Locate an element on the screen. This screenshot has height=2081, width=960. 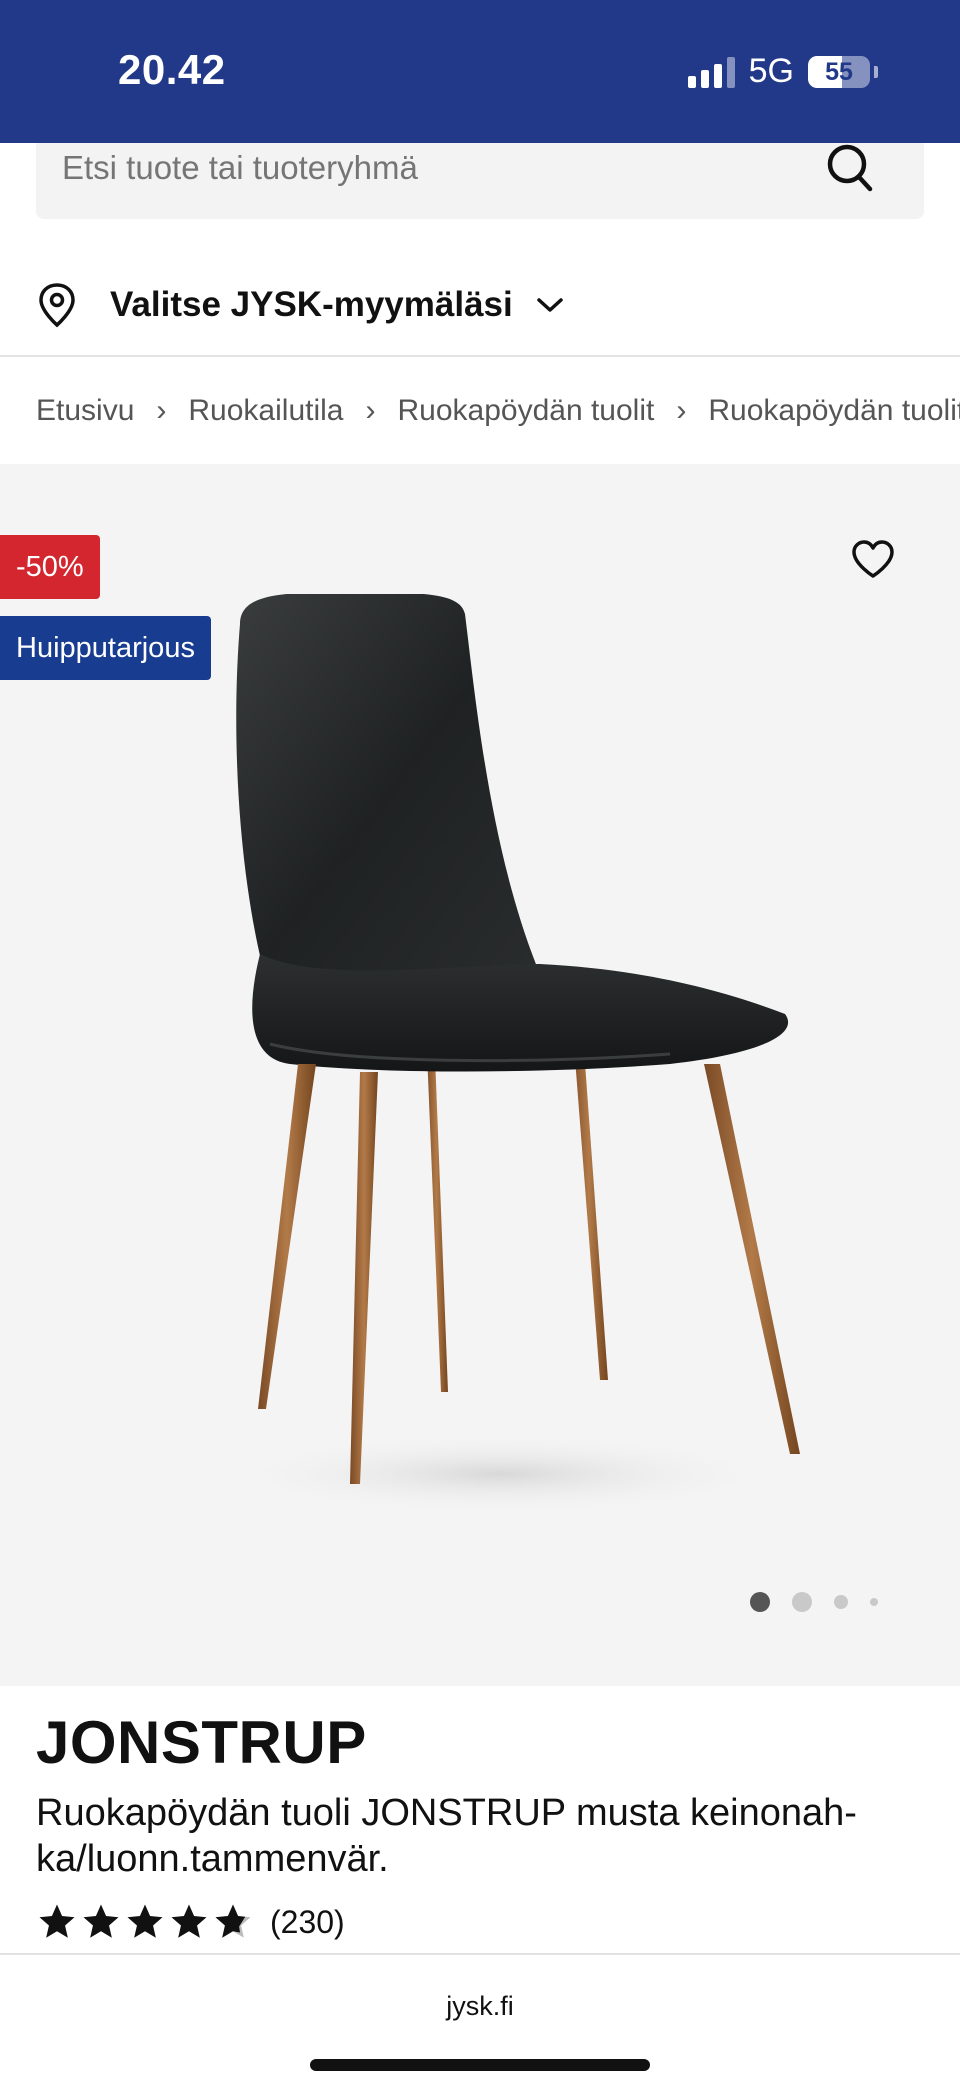
product-title: JONSTRUP is located at coordinates (201, 1742).